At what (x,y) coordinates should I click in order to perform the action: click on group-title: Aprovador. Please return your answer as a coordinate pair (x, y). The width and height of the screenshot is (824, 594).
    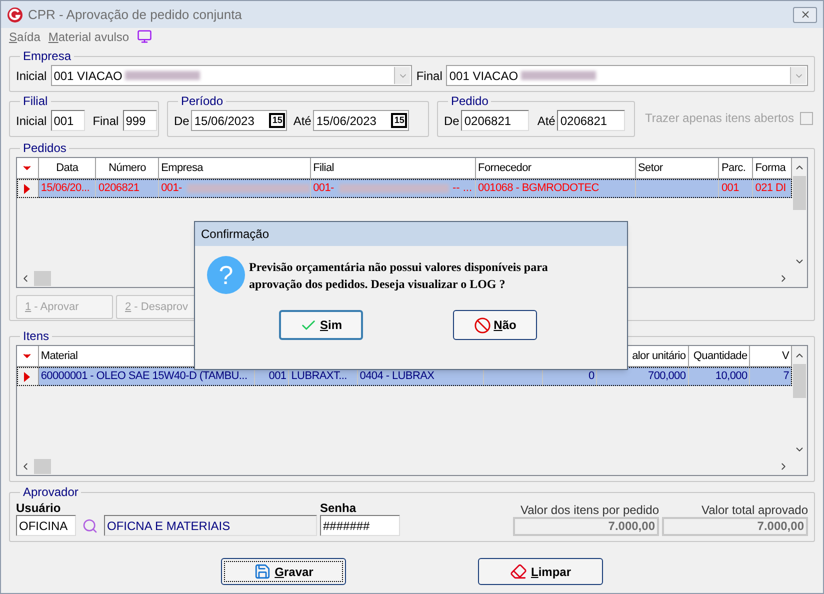
    Looking at the image, I should click on (51, 492).